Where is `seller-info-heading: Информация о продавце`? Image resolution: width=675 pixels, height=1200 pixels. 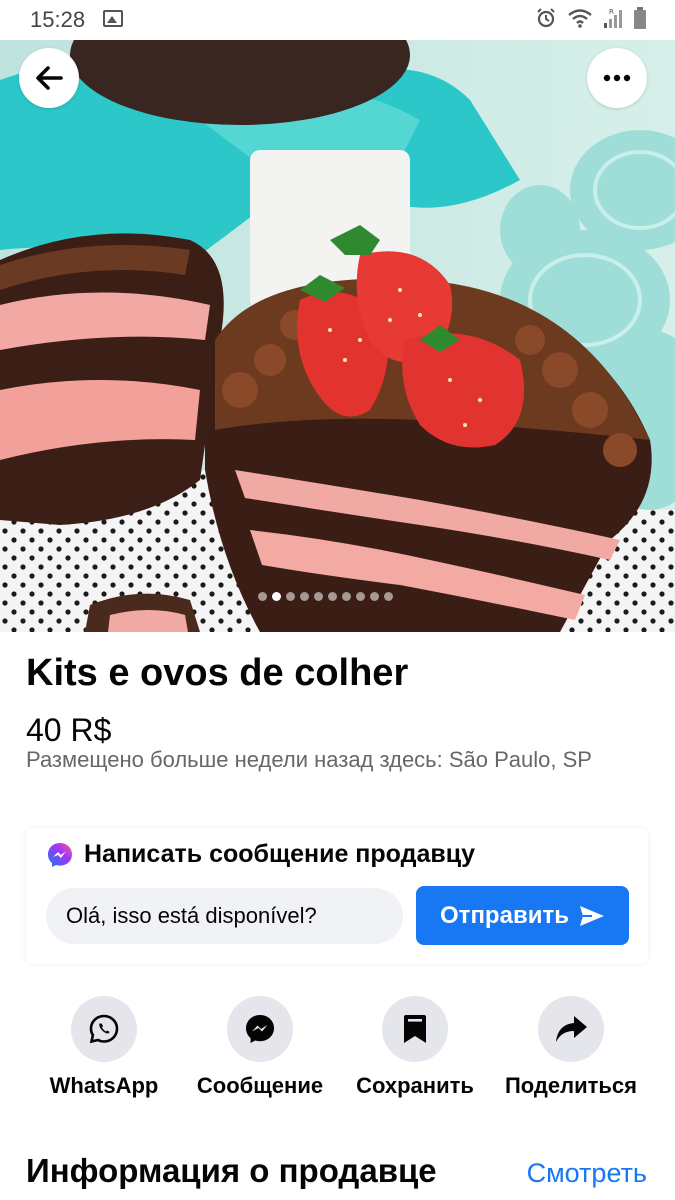 seller-info-heading: Информация о продавце is located at coordinates (231, 1170).